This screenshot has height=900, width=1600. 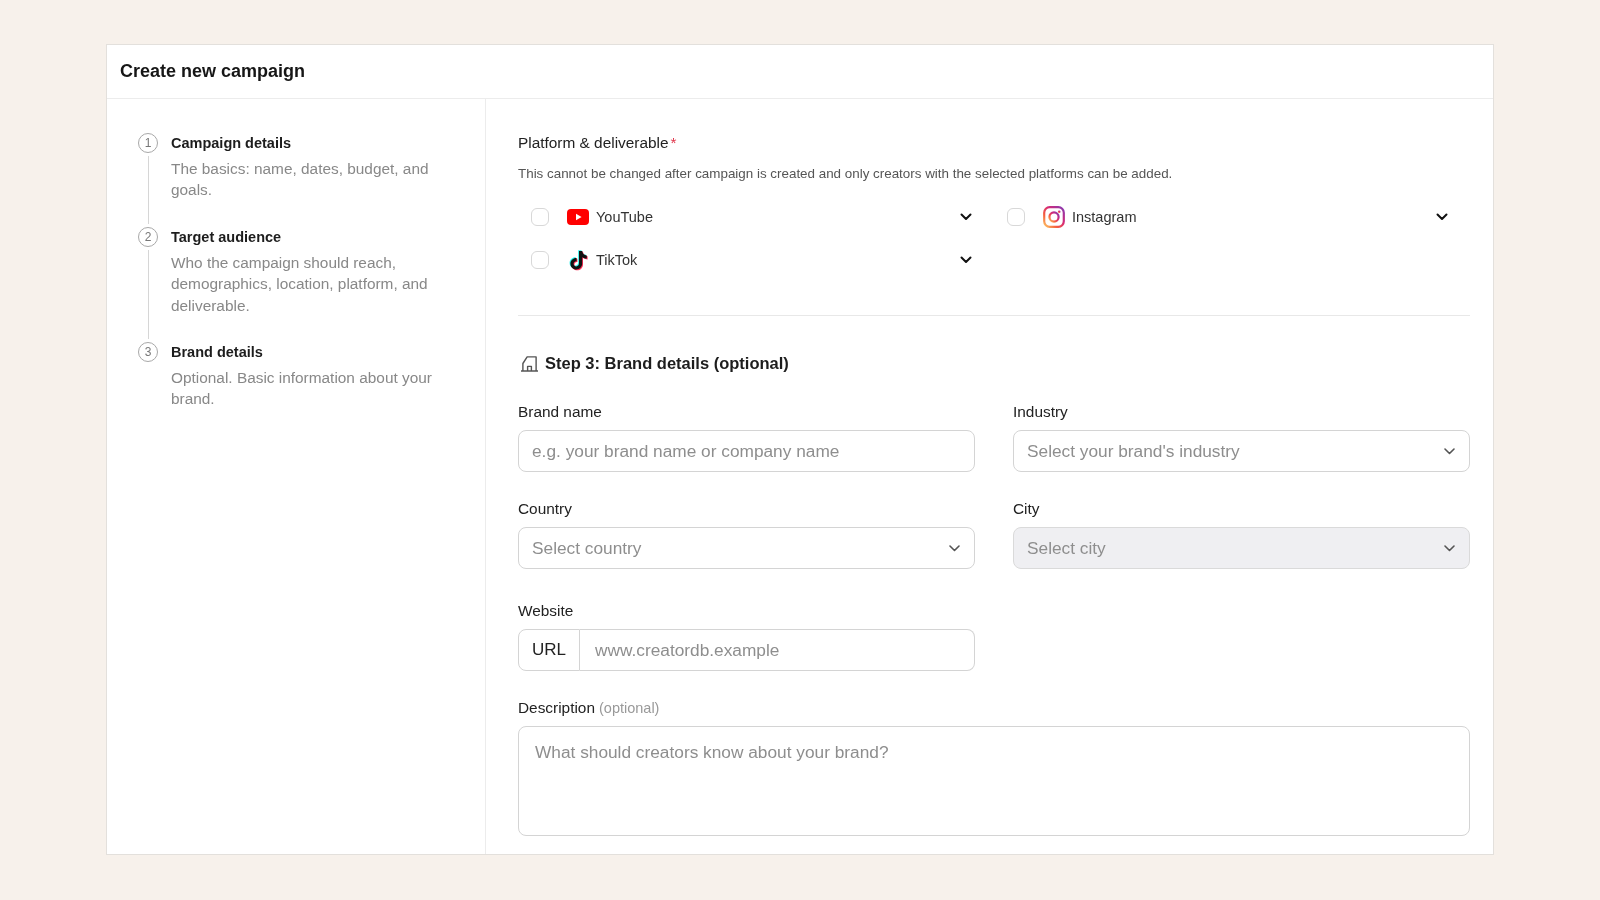 What do you see at coordinates (529, 363) in the screenshot?
I see `building-icon` at bounding box center [529, 363].